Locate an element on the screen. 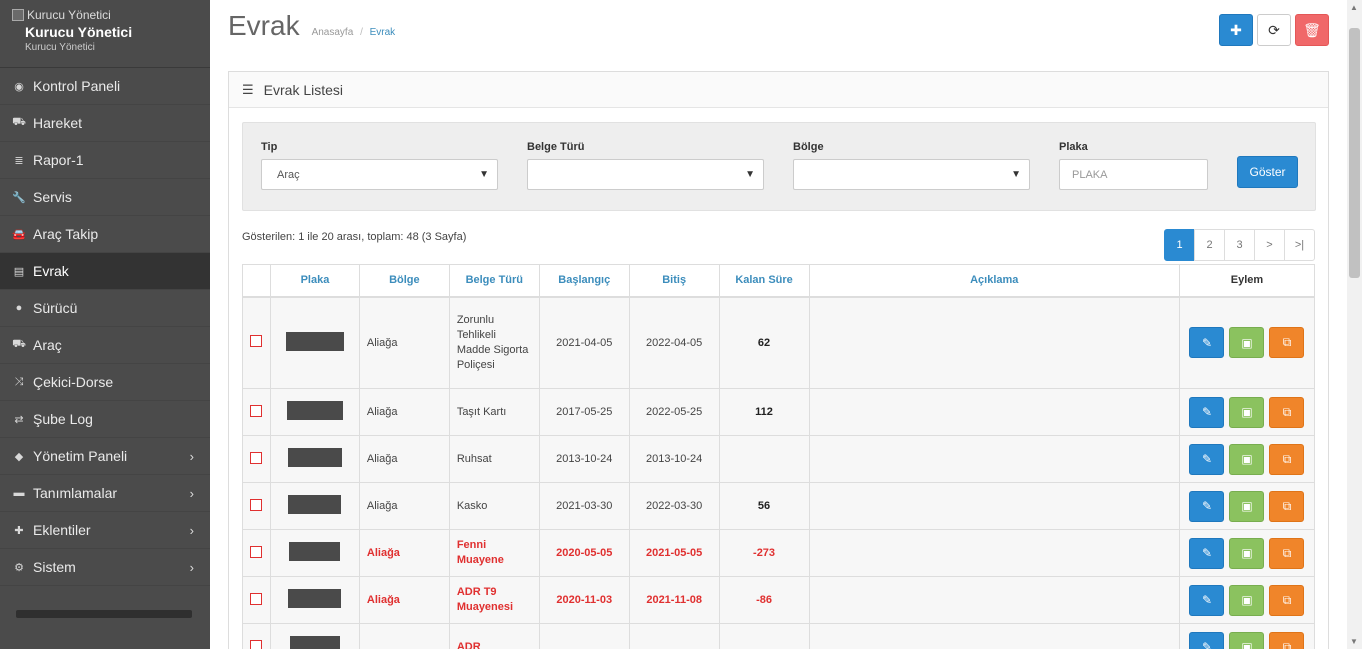 The image size is (1362, 649). sidebar-item-label: Kontrol Paneli is located at coordinates (77, 86).